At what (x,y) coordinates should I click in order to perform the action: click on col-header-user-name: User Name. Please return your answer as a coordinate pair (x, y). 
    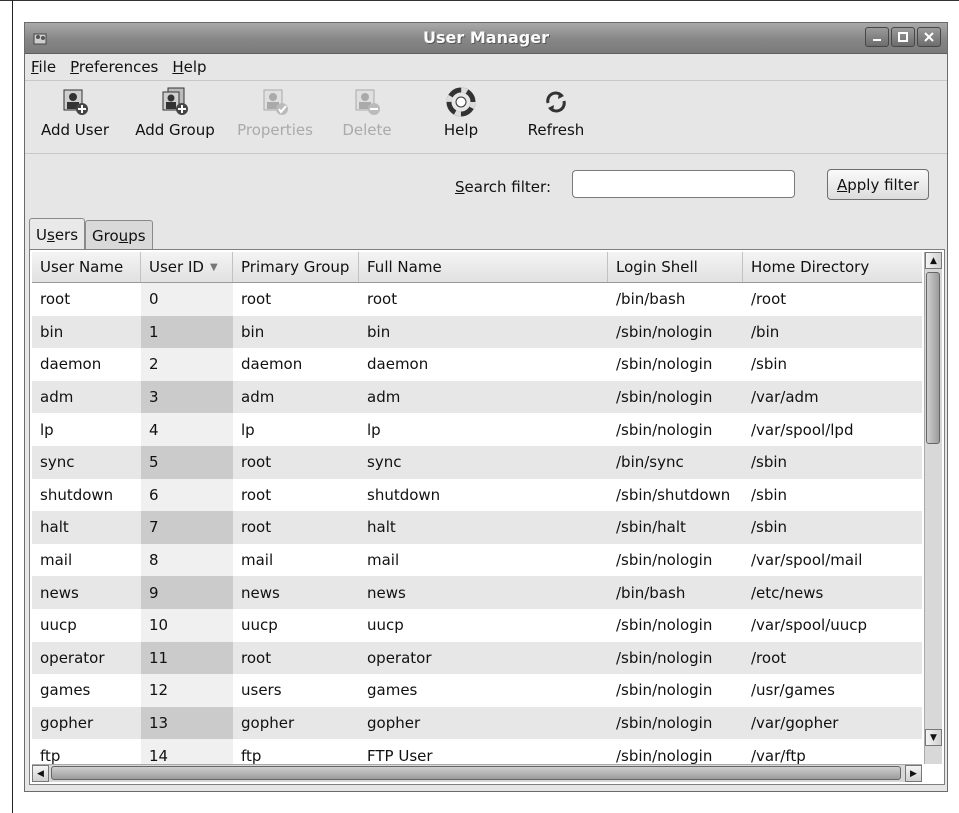
    Looking at the image, I should click on (86, 267).